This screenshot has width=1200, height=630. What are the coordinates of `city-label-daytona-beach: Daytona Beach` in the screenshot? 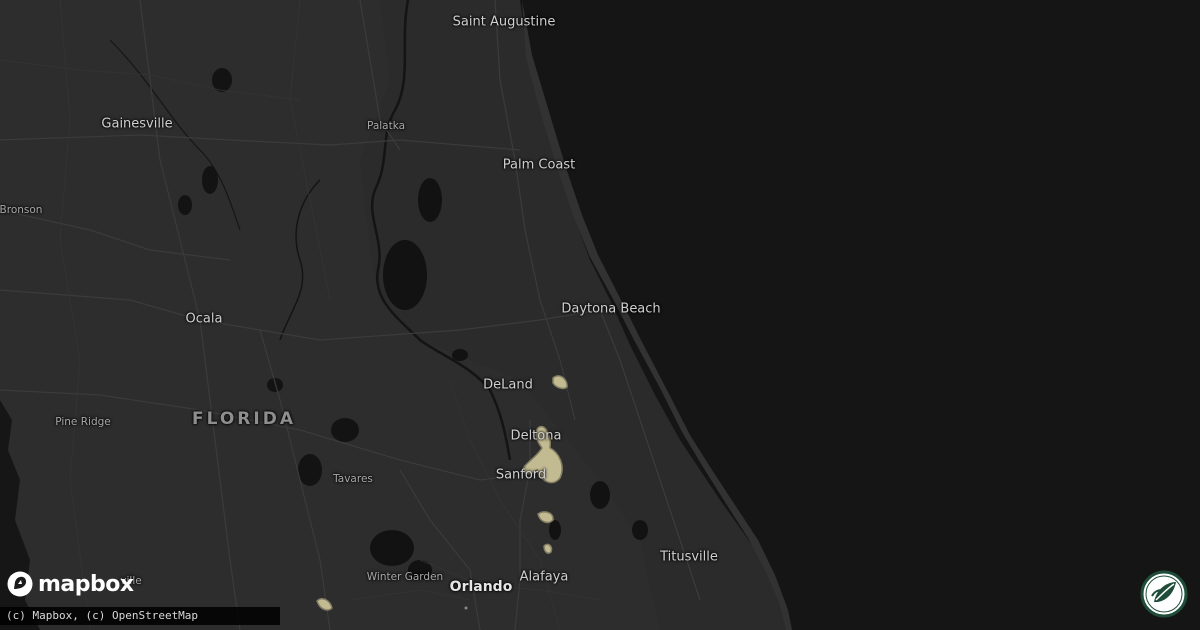 It's located at (611, 309).